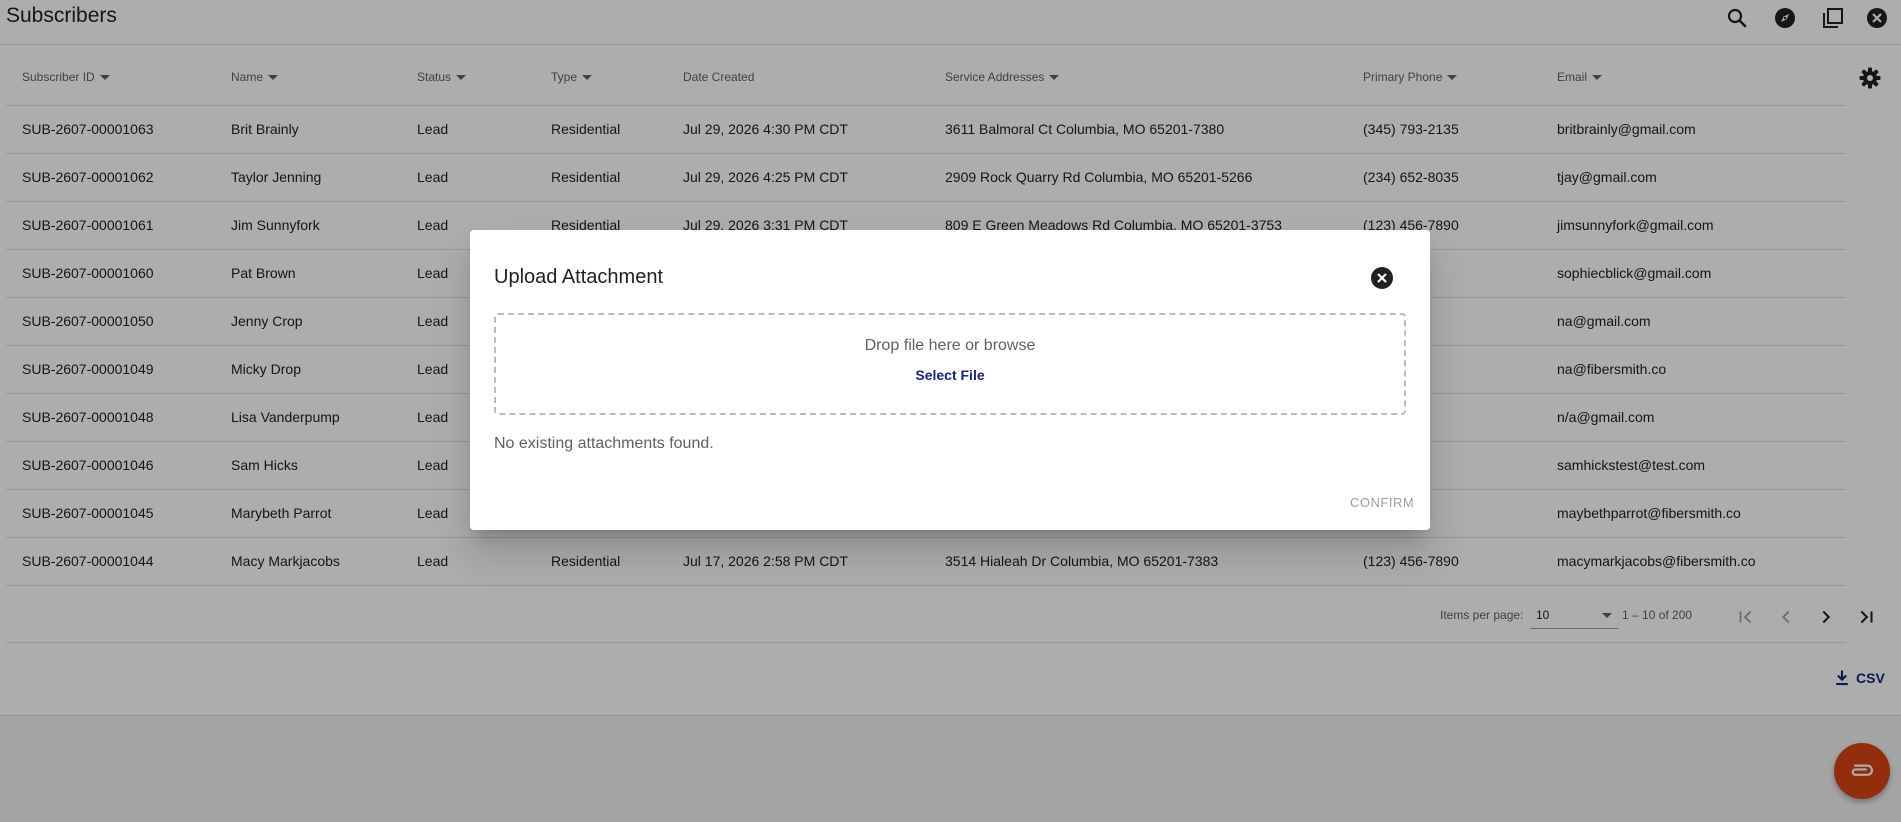  I want to click on drop-instructions: Drop file here or browse, so click(950, 345).